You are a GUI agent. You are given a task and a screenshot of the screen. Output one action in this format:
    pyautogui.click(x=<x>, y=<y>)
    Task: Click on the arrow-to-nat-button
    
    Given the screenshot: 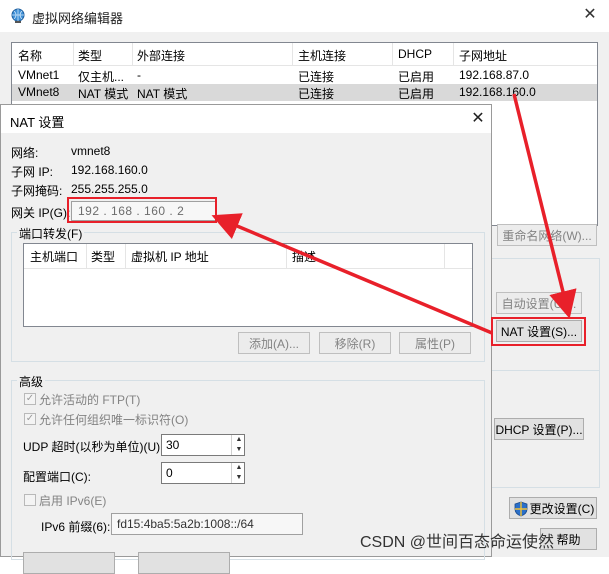 What is the action you would take?
    pyautogui.click(x=544, y=206)
    